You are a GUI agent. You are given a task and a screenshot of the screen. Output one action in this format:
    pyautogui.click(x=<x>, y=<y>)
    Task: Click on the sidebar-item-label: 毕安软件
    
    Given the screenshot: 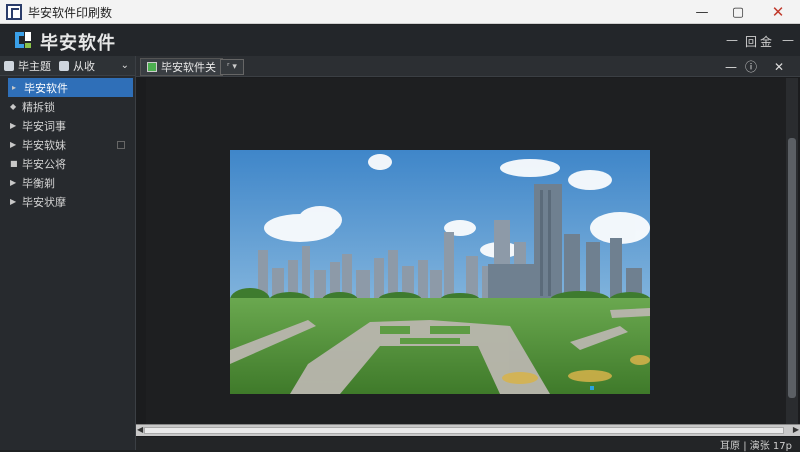 What is the action you would take?
    pyautogui.click(x=46, y=88)
    